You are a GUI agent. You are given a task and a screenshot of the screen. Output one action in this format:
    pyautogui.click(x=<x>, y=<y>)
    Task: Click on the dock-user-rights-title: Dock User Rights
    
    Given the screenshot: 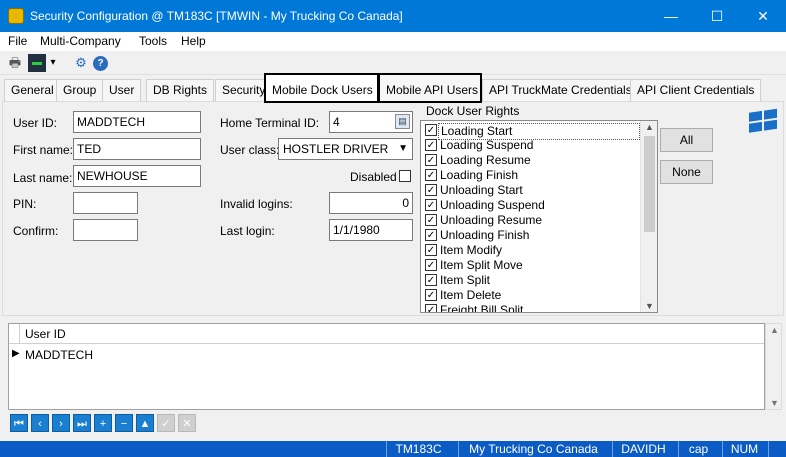 What is the action you would take?
    pyautogui.click(x=473, y=111)
    